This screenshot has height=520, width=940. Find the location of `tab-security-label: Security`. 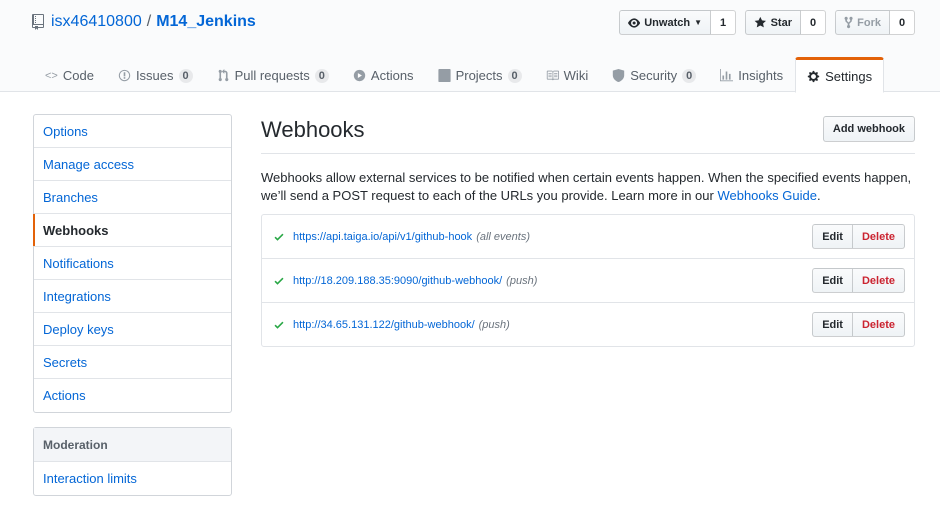

tab-security-label: Security is located at coordinates (654, 75).